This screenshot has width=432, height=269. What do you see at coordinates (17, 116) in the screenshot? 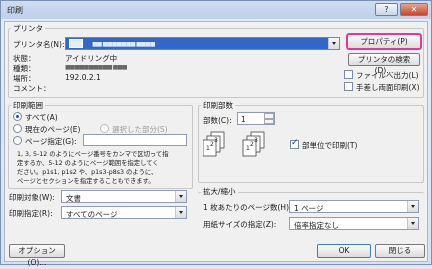
I see `range-all-radio` at bounding box center [17, 116].